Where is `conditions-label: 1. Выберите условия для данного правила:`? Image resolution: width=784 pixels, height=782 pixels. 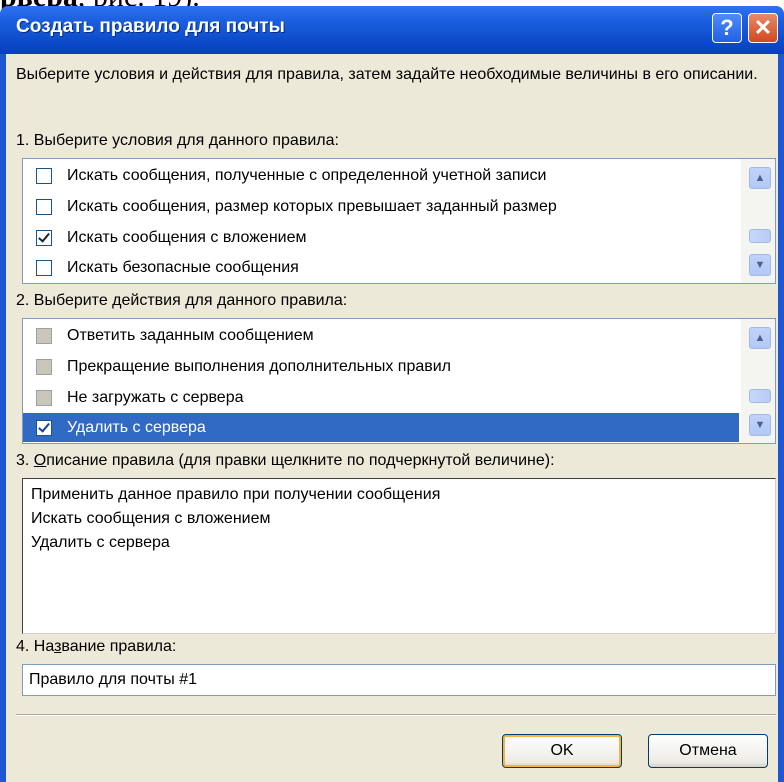 conditions-label: 1. Выберите условия для данного правила: is located at coordinates (177, 140).